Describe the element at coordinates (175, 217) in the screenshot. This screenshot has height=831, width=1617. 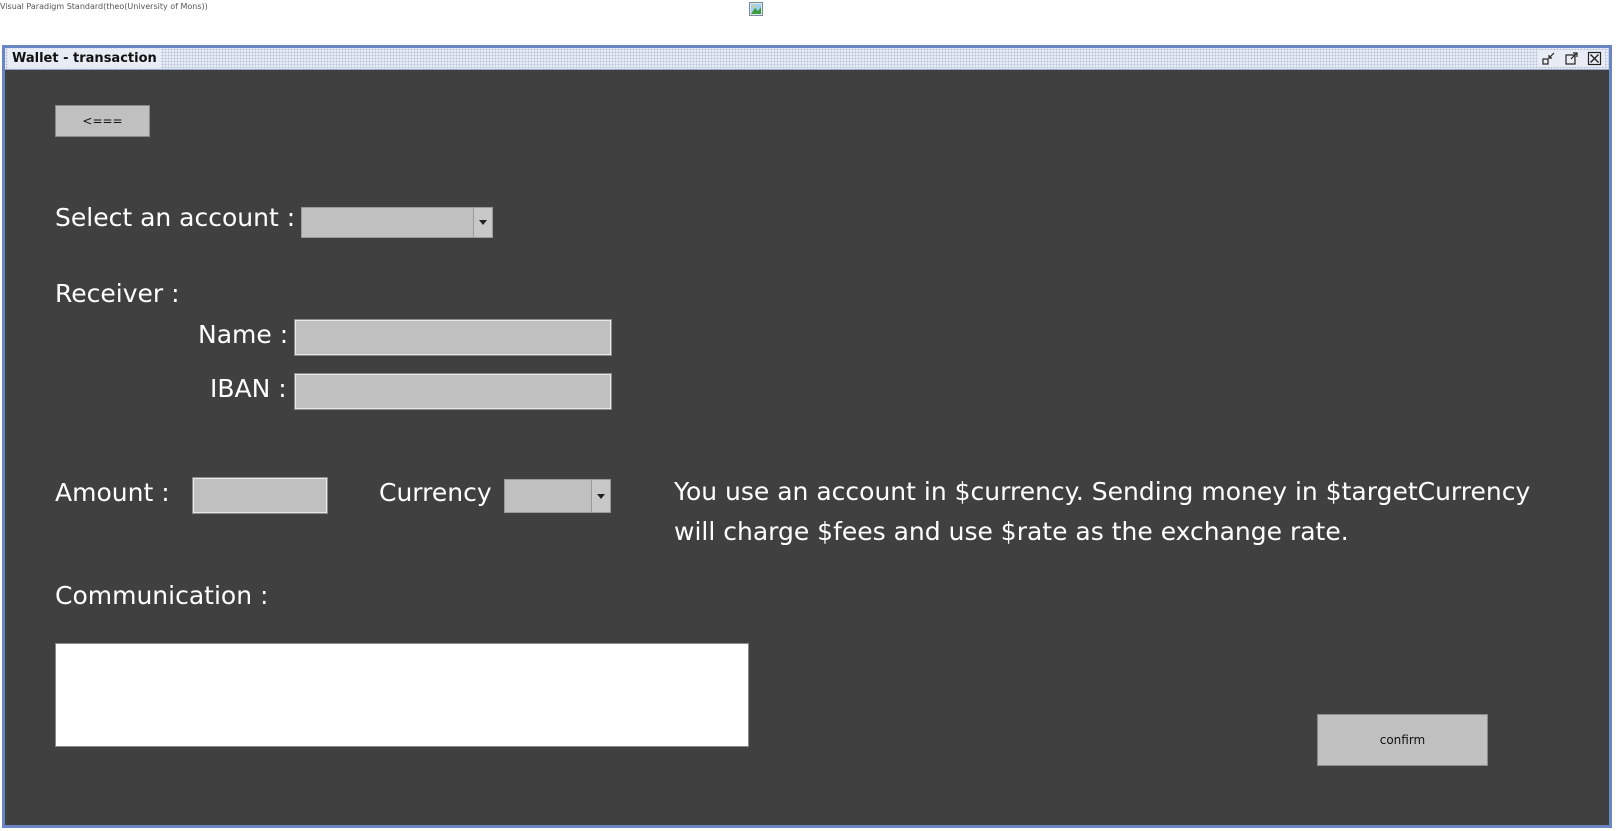
I see `account-label: Select an account :` at that location.